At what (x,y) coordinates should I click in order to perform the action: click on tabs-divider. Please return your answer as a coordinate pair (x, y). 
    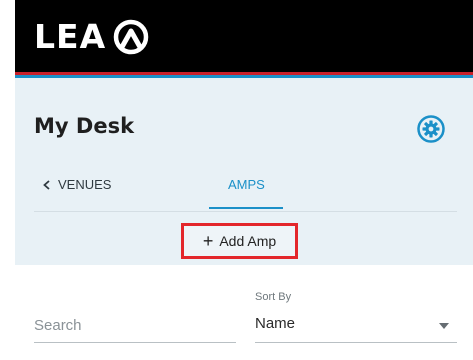
    Looking at the image, I should click on (245, 211).